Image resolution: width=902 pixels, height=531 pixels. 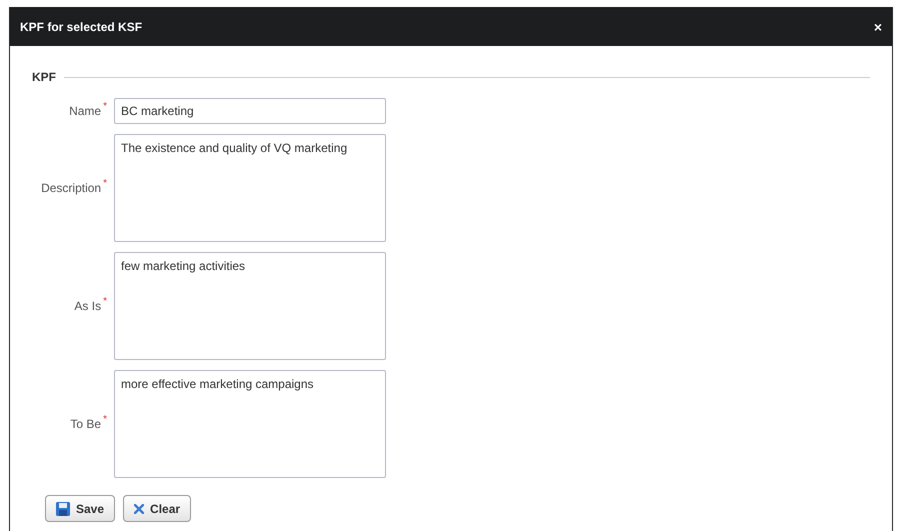 What do you see at coordinates (250, 306) in the screenshot?
I see `text-area: few marketing activities` at bounding box center [250, 306].